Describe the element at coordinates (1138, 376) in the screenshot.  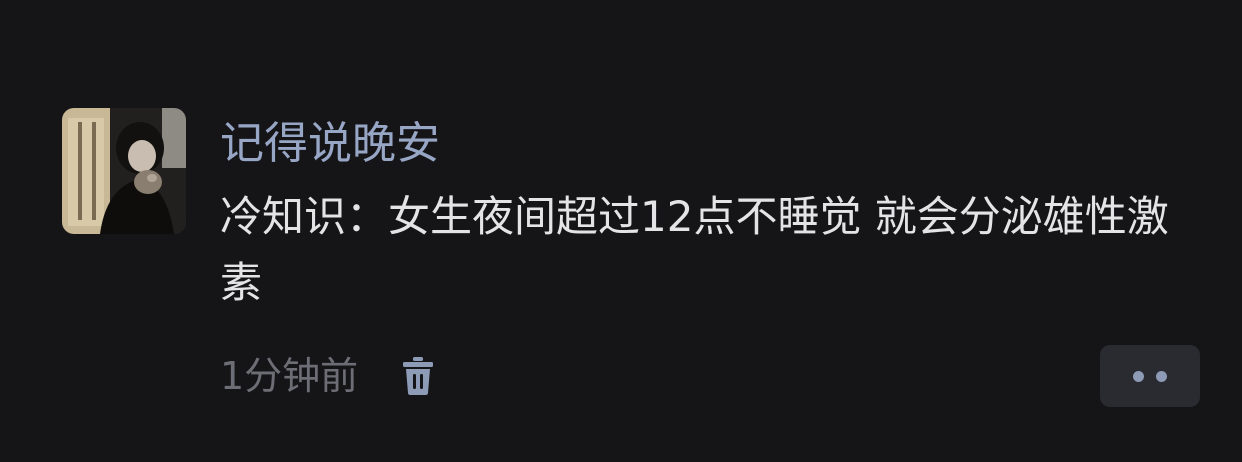
I see `more-dots-icon` at that location.